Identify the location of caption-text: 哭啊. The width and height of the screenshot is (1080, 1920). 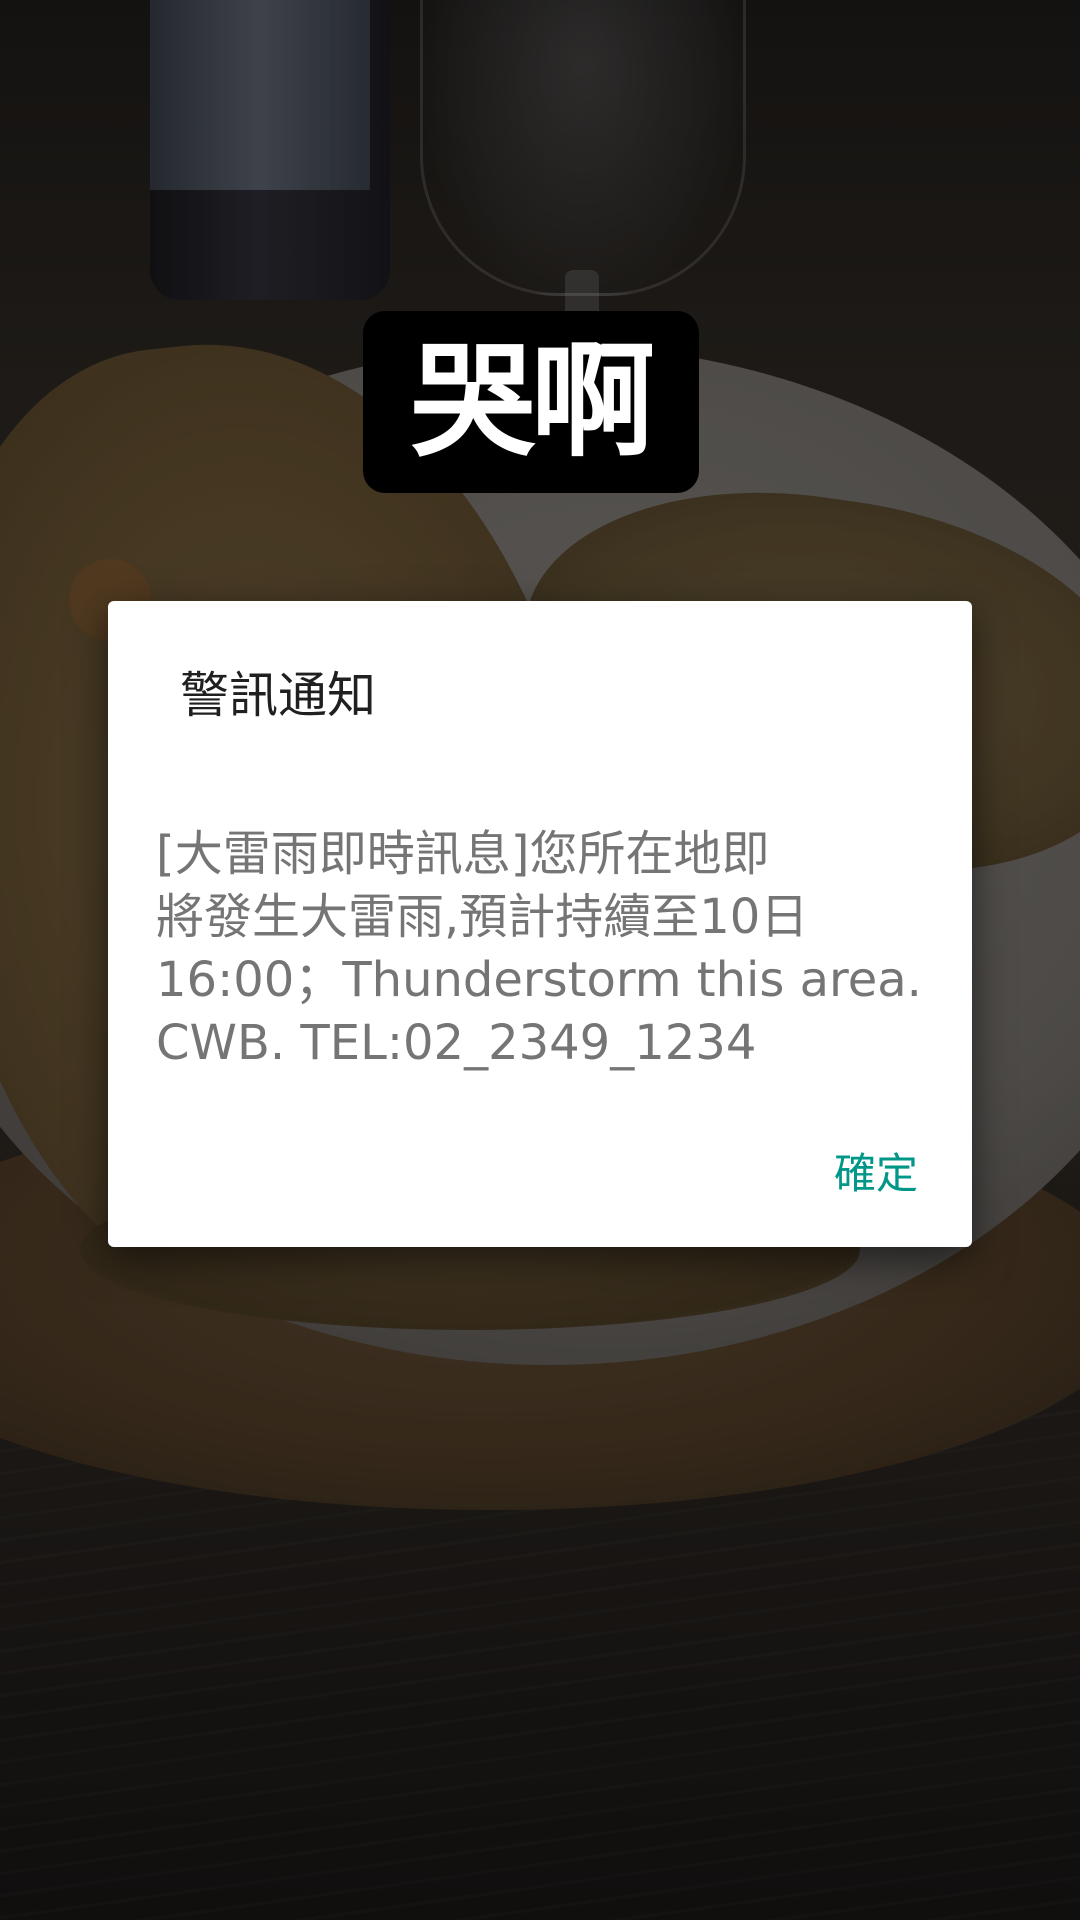
(532, 402).